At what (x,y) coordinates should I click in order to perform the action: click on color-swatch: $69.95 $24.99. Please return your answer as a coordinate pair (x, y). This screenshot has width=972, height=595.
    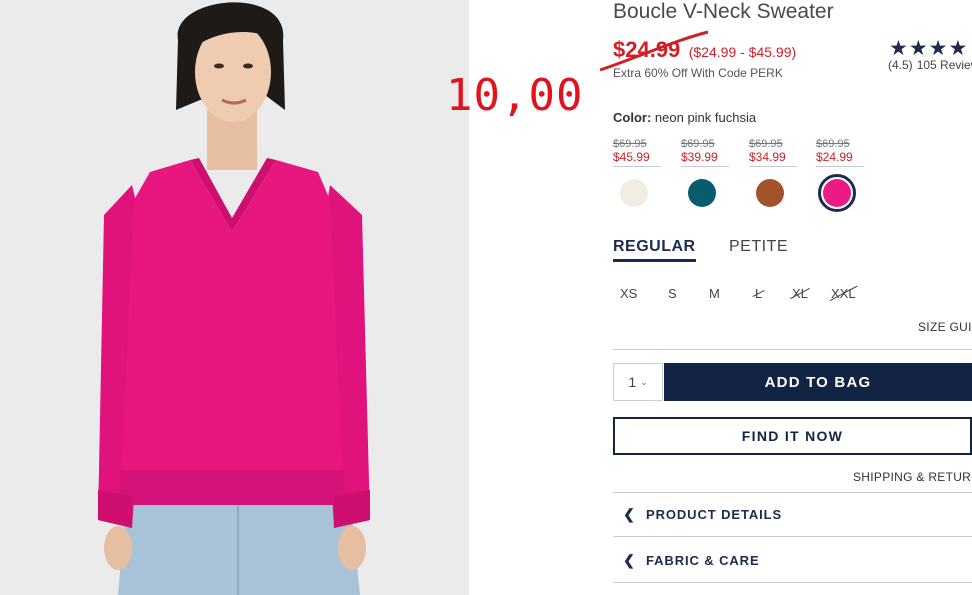
    Looking at the image, I should click on (840, 175).